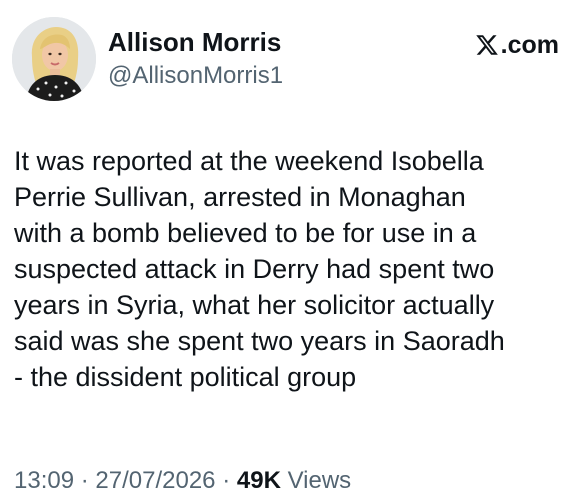  Describe the element at coordinates (155, 480) in the screenshot. I see `tweet-date: 27/07/2026` at that location.